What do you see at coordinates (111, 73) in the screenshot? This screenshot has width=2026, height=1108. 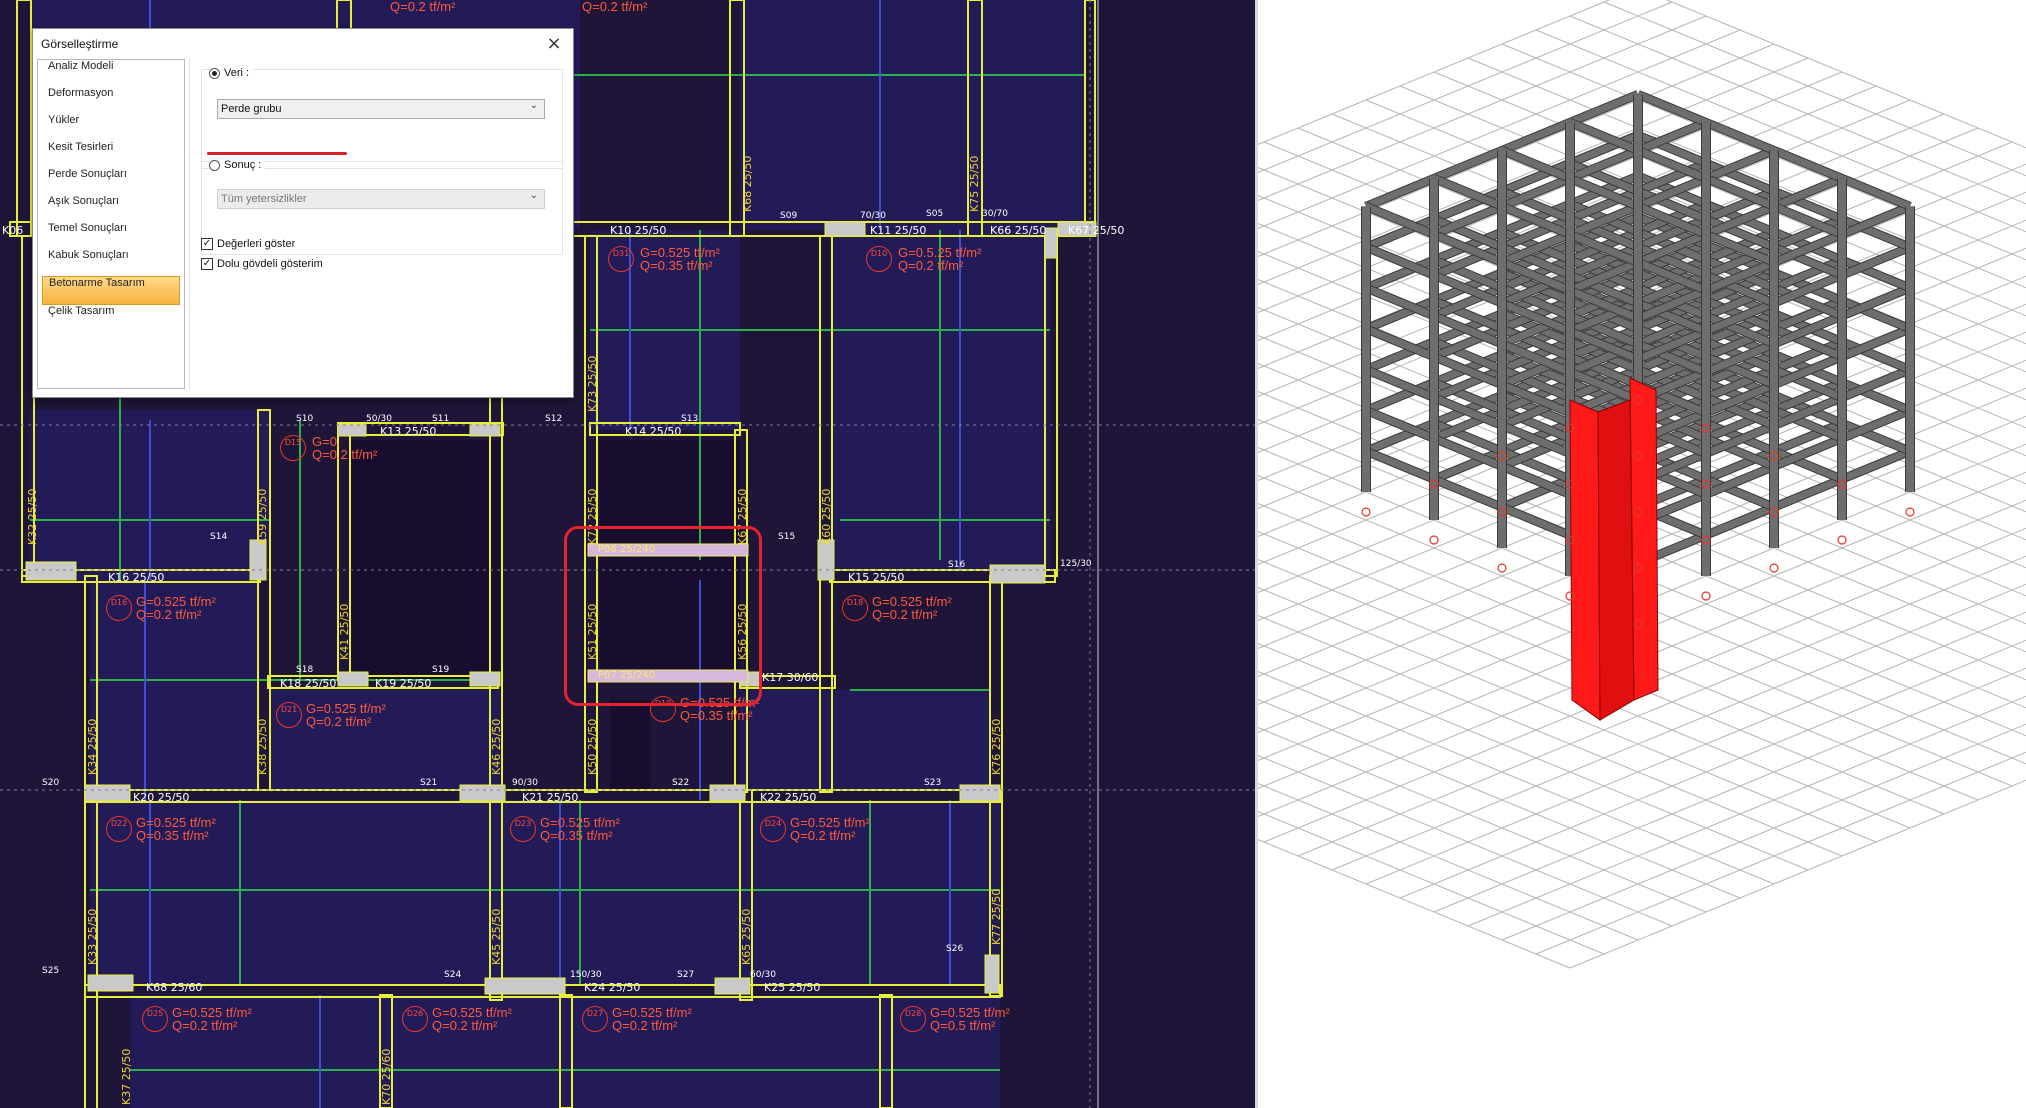 I see `nav-item-analysis-model: Analiz Modeli` at bounding box center [111, 73].